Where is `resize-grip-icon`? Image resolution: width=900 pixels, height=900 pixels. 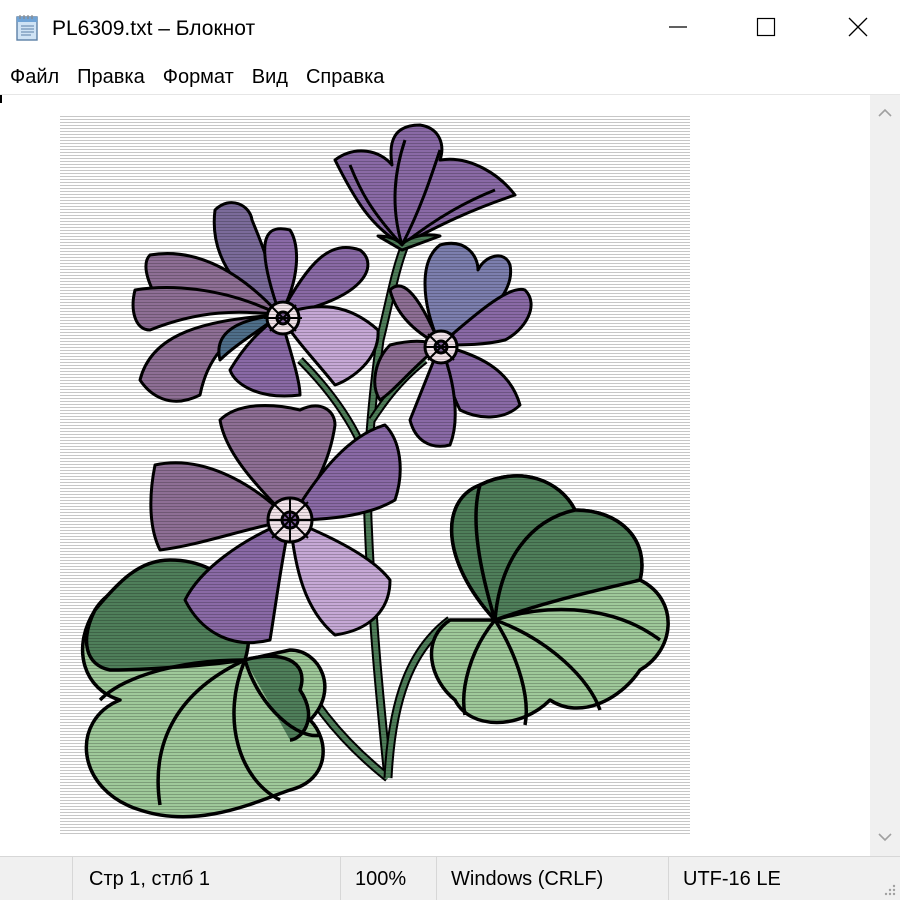
resize-grip-icon is located at coordinates (889, 889).